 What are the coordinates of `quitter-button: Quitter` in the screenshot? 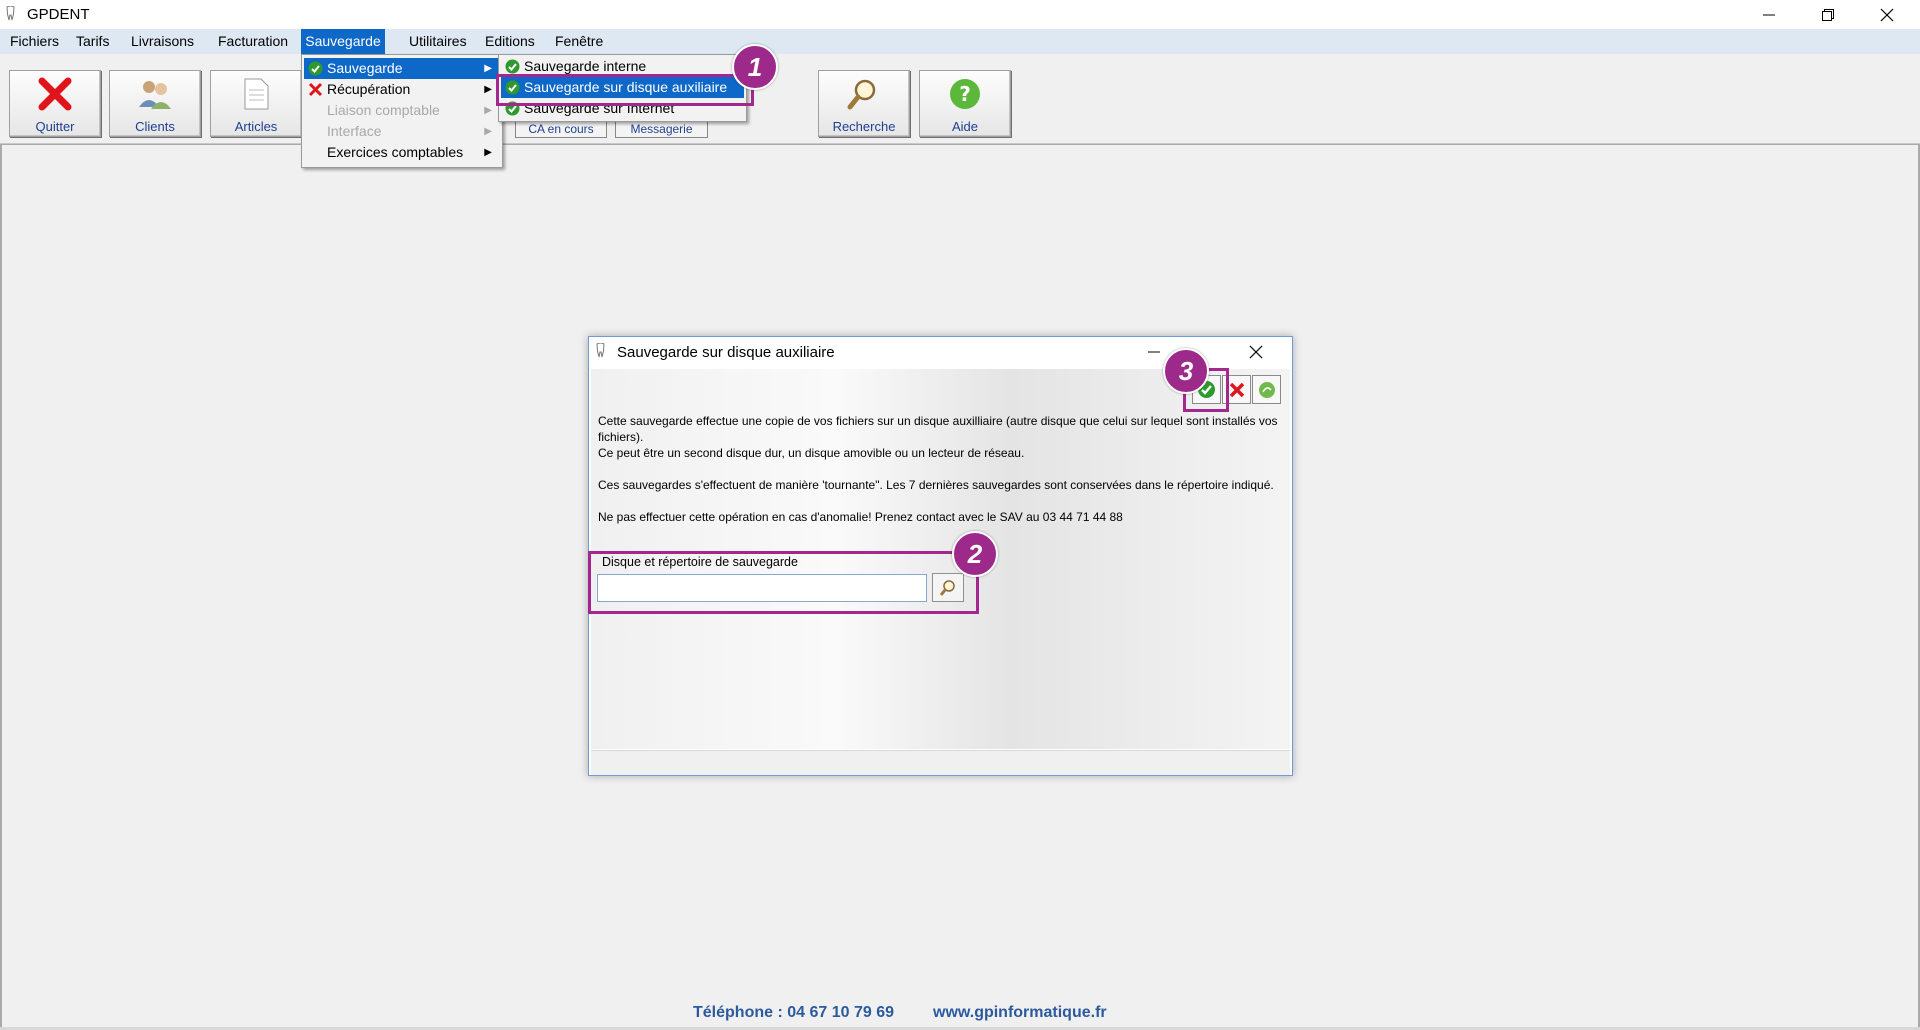 It's located at (55, 103).